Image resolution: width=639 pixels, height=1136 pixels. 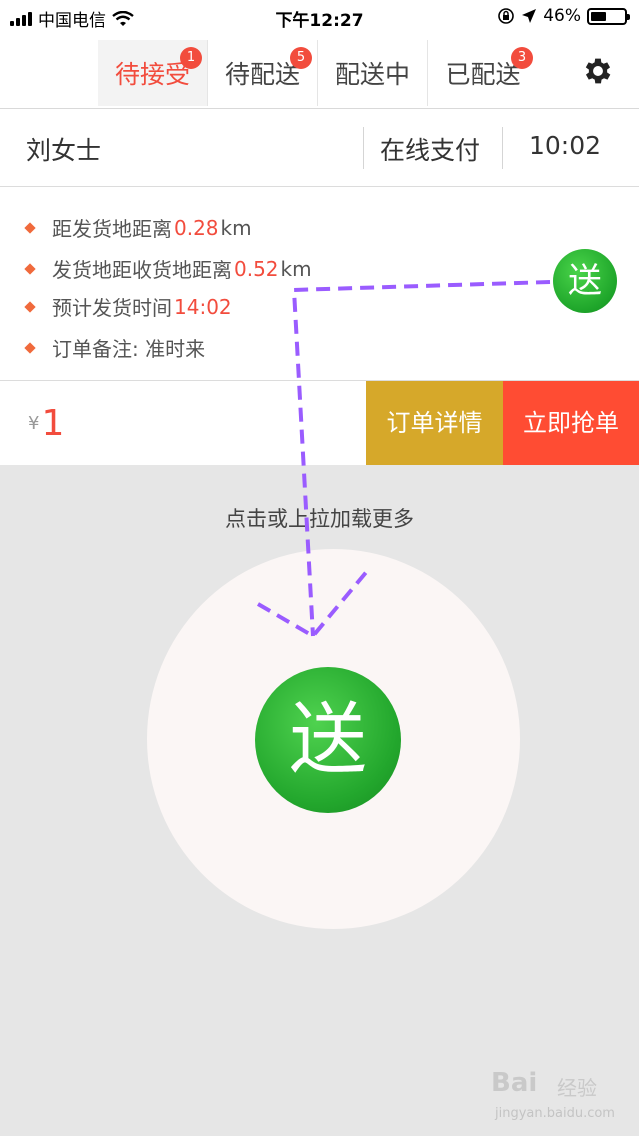 I want to click on detail-value: 14:02, so click(x=203, y=306).